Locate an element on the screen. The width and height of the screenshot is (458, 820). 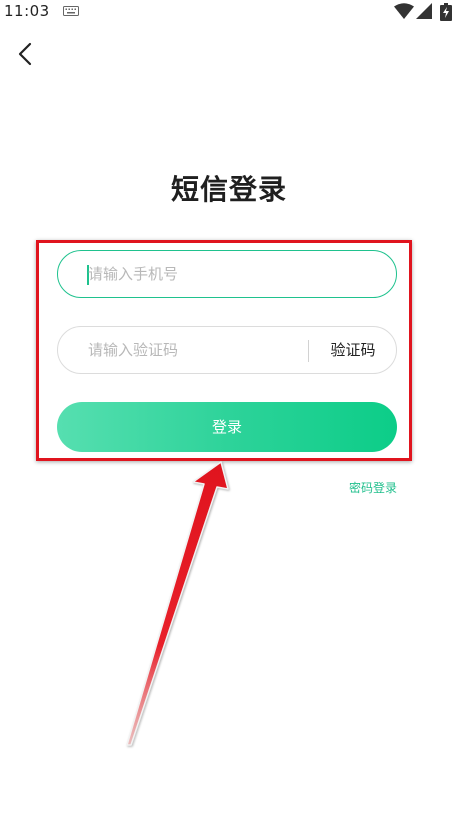
chevron-left-icon is located at coordinates (25, 54).